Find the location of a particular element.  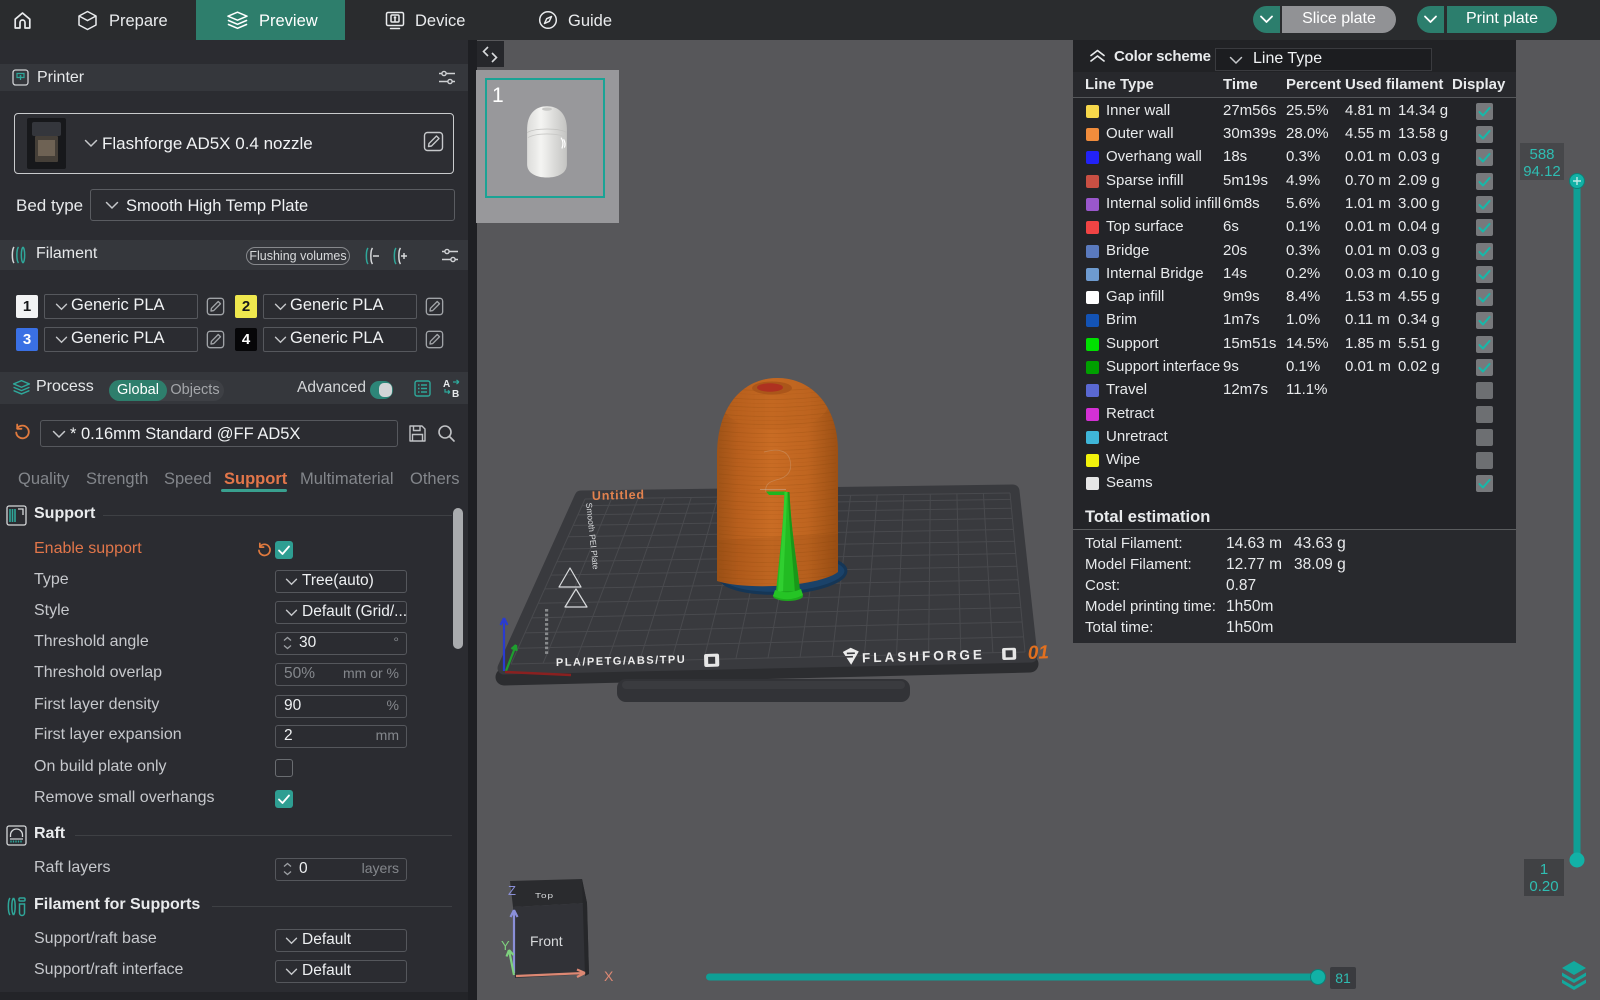

svg-text: Front is located at coordinates (546, 941).